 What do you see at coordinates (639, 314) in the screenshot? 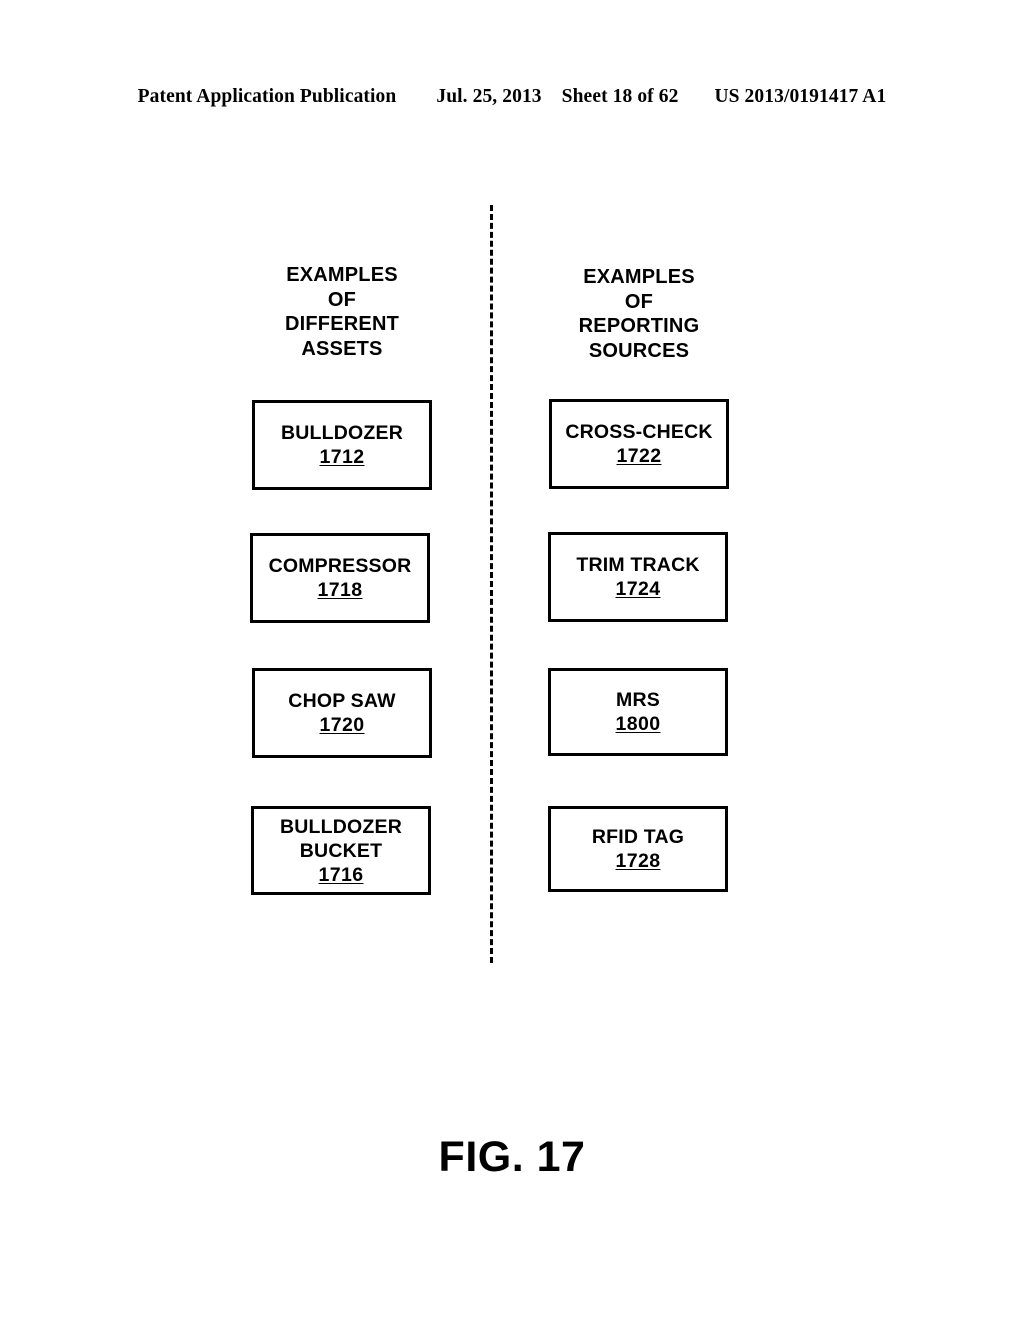
I see `column-heading-reporting-sources: EXAMPLES OF REPORTING SOURCES` at bounding box center [639, 314].